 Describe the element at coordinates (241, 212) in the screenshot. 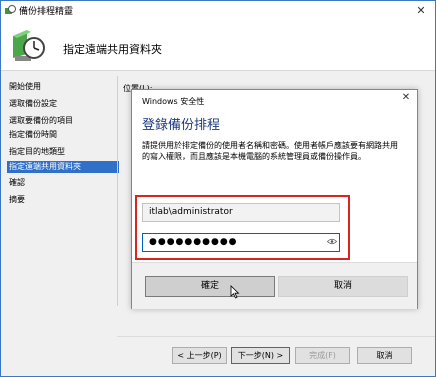

I see `username-field: itlab\administrator` at that location.